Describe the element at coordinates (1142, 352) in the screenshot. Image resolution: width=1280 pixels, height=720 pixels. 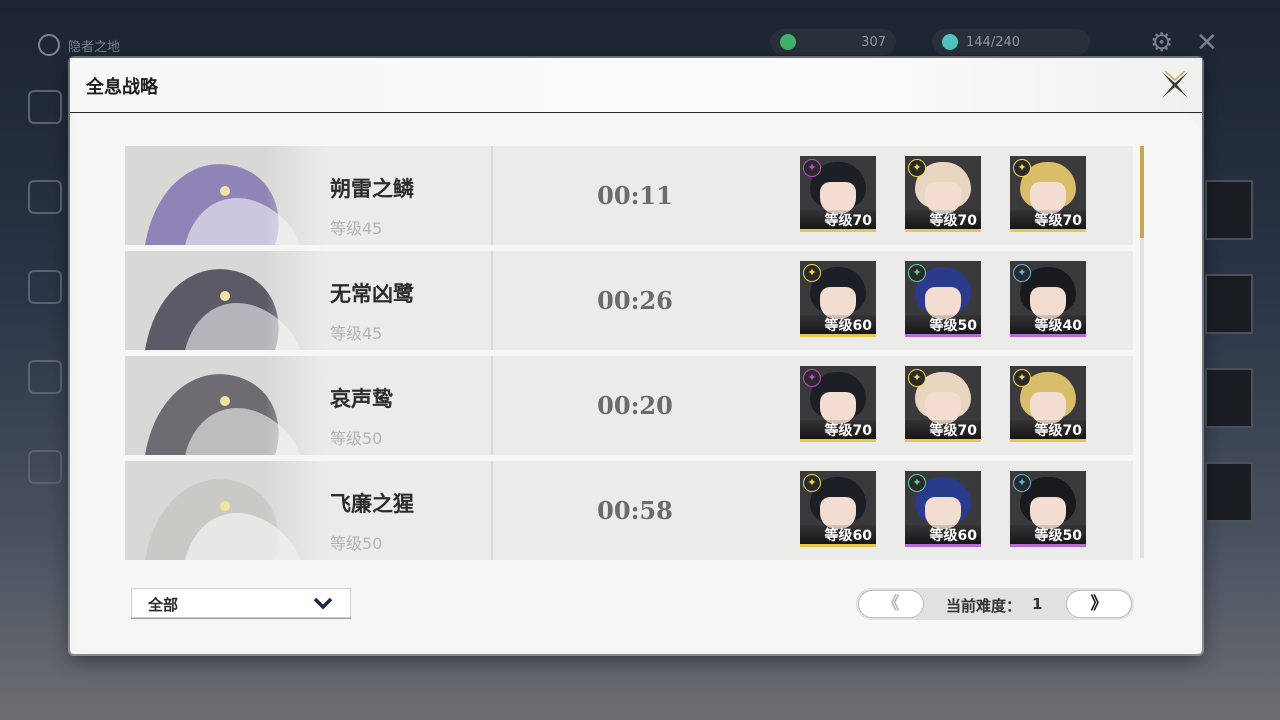
I see `scrollbar` at that location.